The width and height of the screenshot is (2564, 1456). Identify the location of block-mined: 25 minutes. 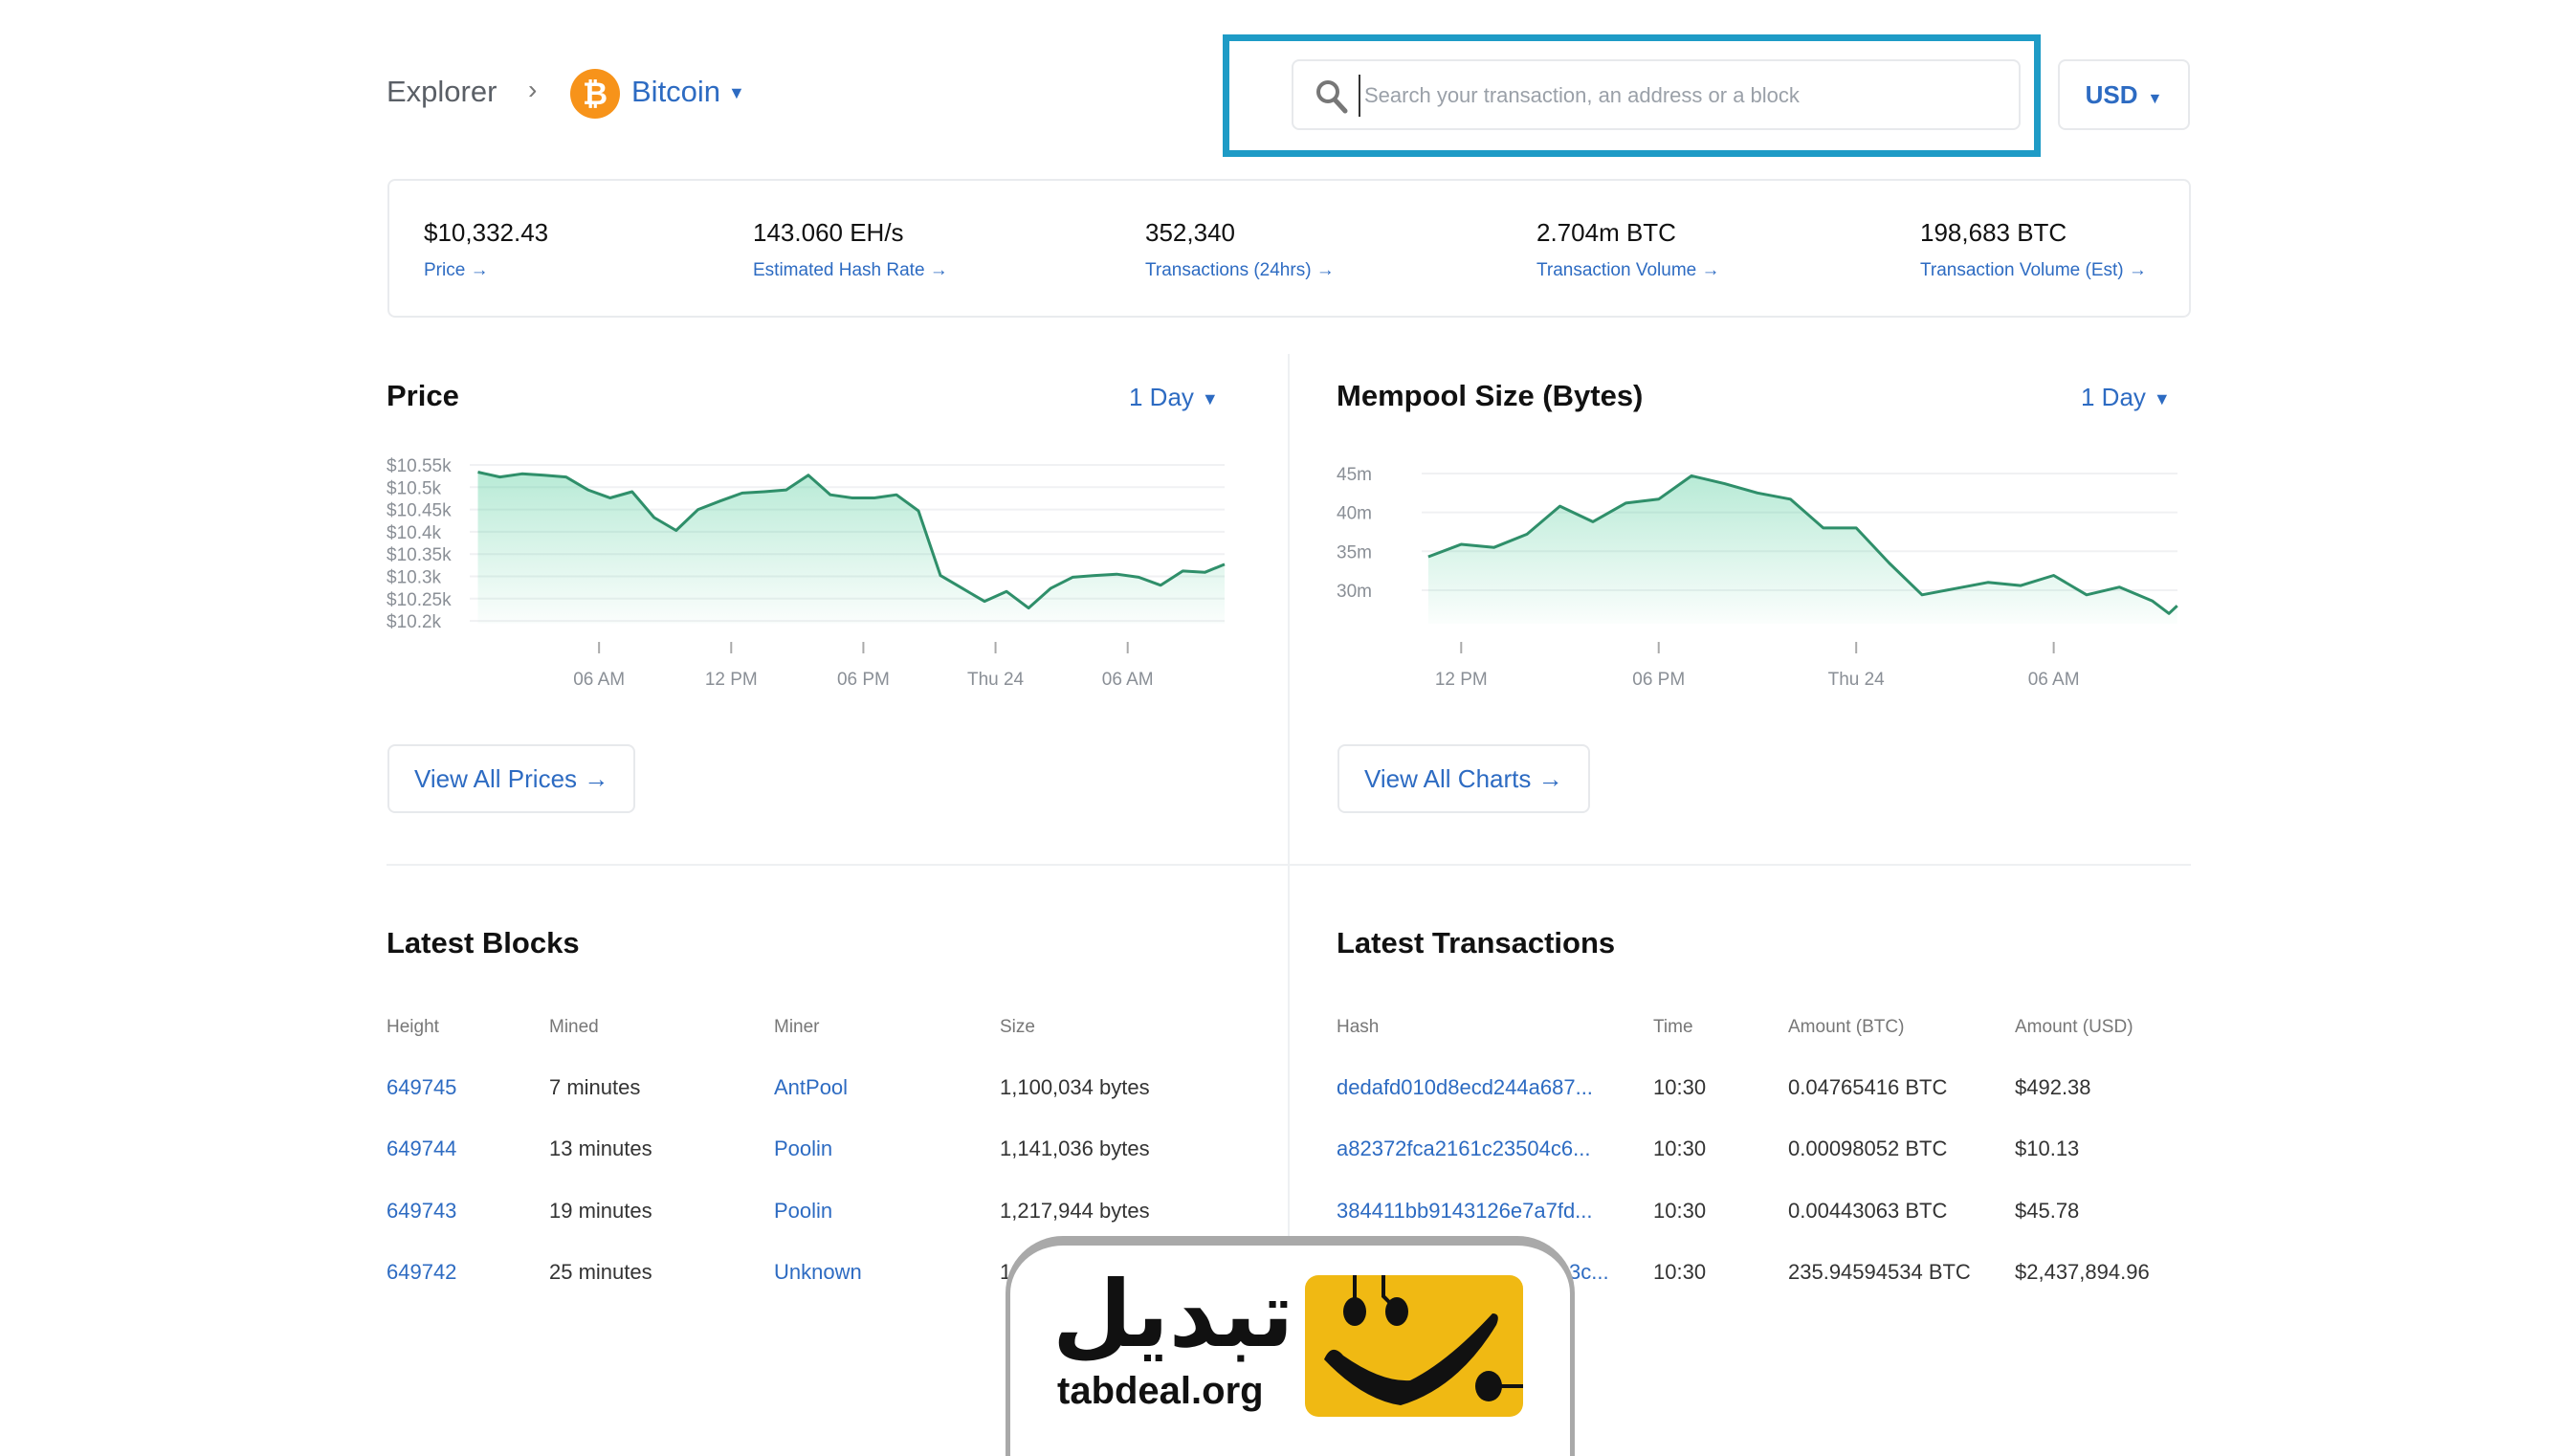
(601, 1273).